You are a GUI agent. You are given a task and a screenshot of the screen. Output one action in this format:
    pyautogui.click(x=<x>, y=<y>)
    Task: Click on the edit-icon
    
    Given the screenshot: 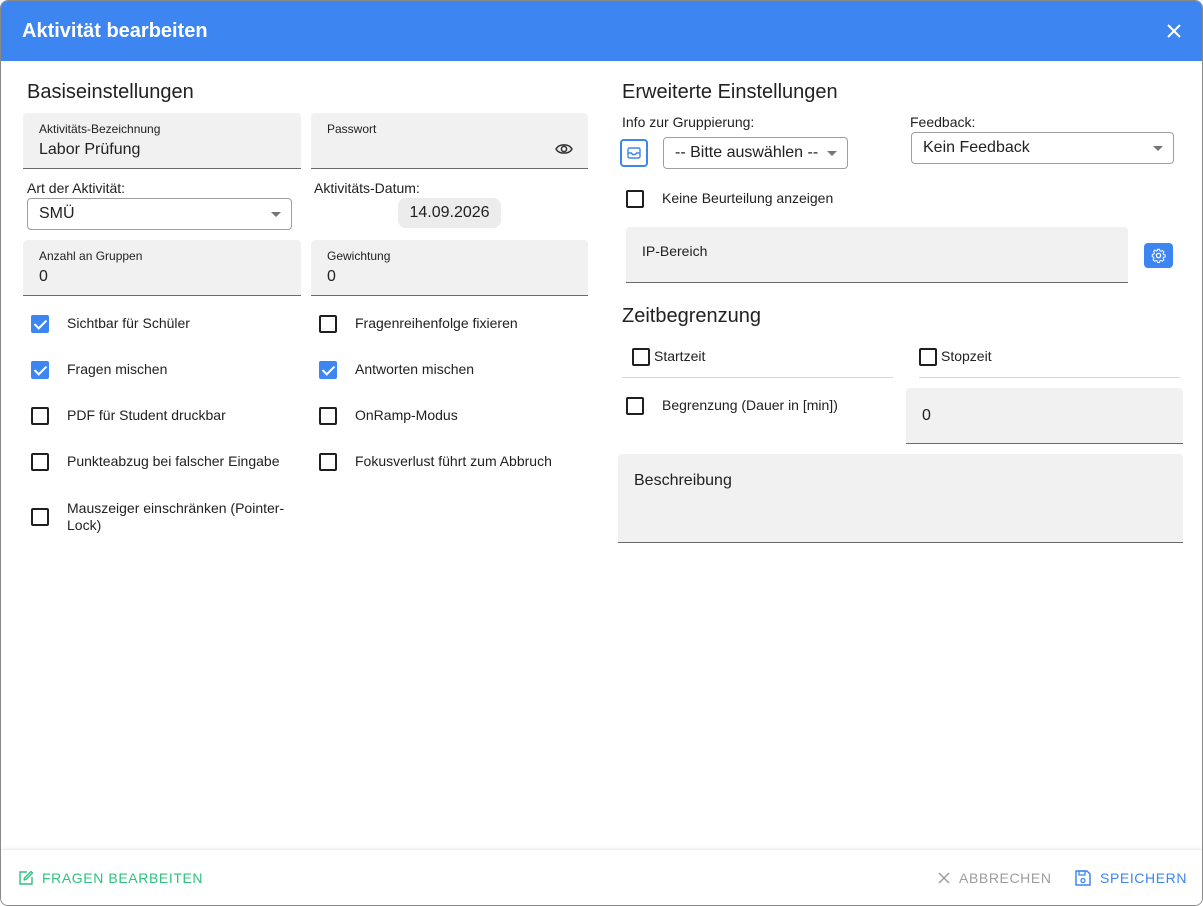 What is the action you would take?
    pyautogui.click(x=26, y=877)
    